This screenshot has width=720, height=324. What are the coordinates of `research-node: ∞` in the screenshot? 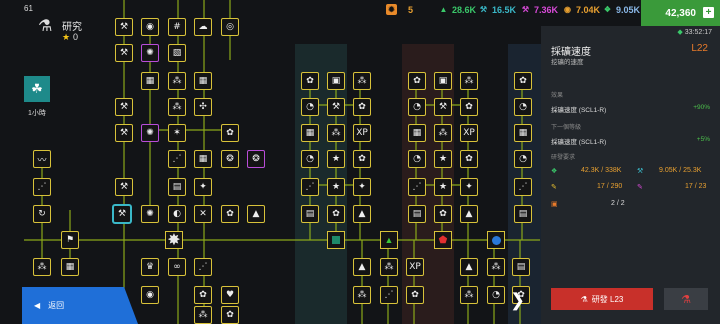 It's located at (177, 267).